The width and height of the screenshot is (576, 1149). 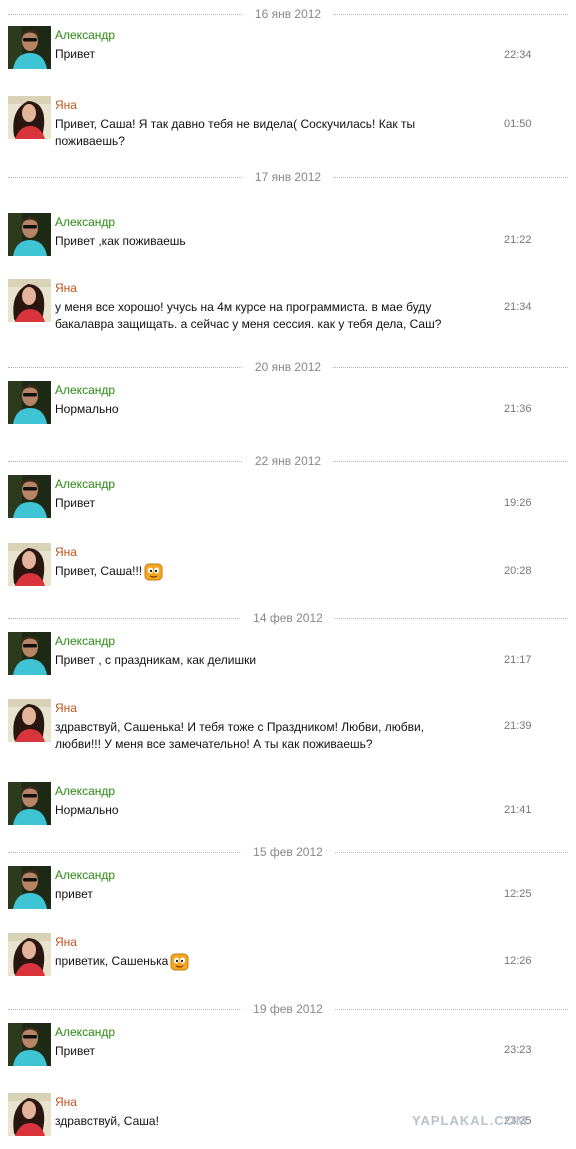 I want to click on message-time: 12:25, so click(x=518, y=894).